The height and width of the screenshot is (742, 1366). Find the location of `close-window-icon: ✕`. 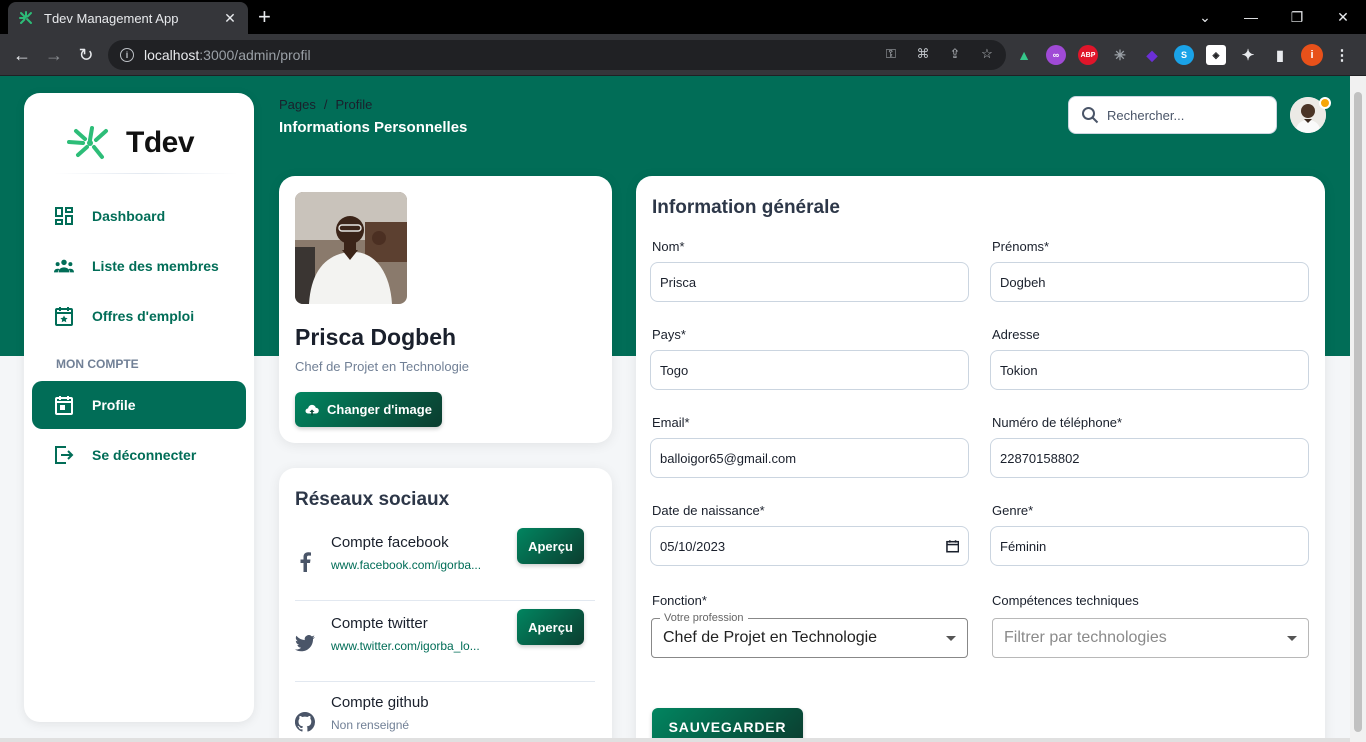

close-window-icon: ✕ is located at coordinates (1343, 17).